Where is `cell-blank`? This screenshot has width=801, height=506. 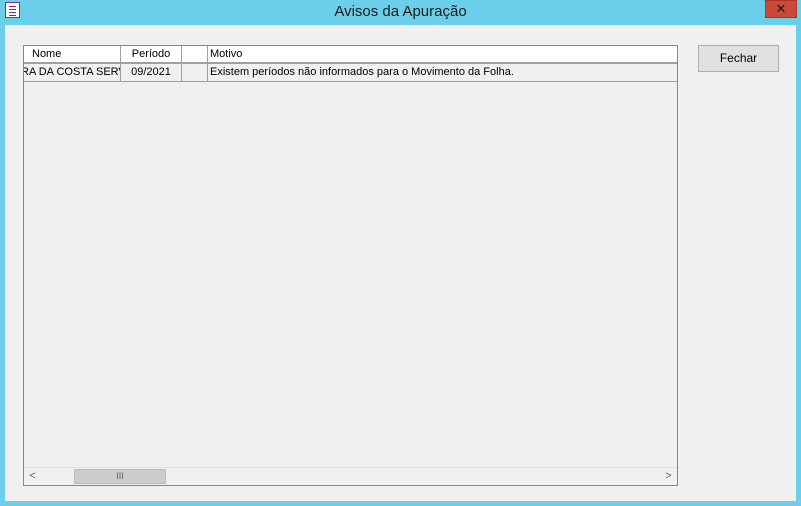
cell-blank is located at coordinates (195, 72).